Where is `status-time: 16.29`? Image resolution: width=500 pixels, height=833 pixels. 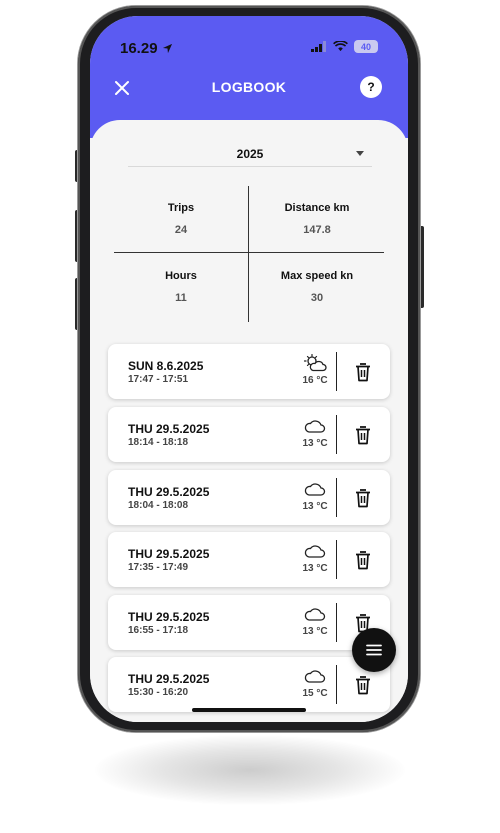 status-time: 16.29 is located at coordinates (146, 48).